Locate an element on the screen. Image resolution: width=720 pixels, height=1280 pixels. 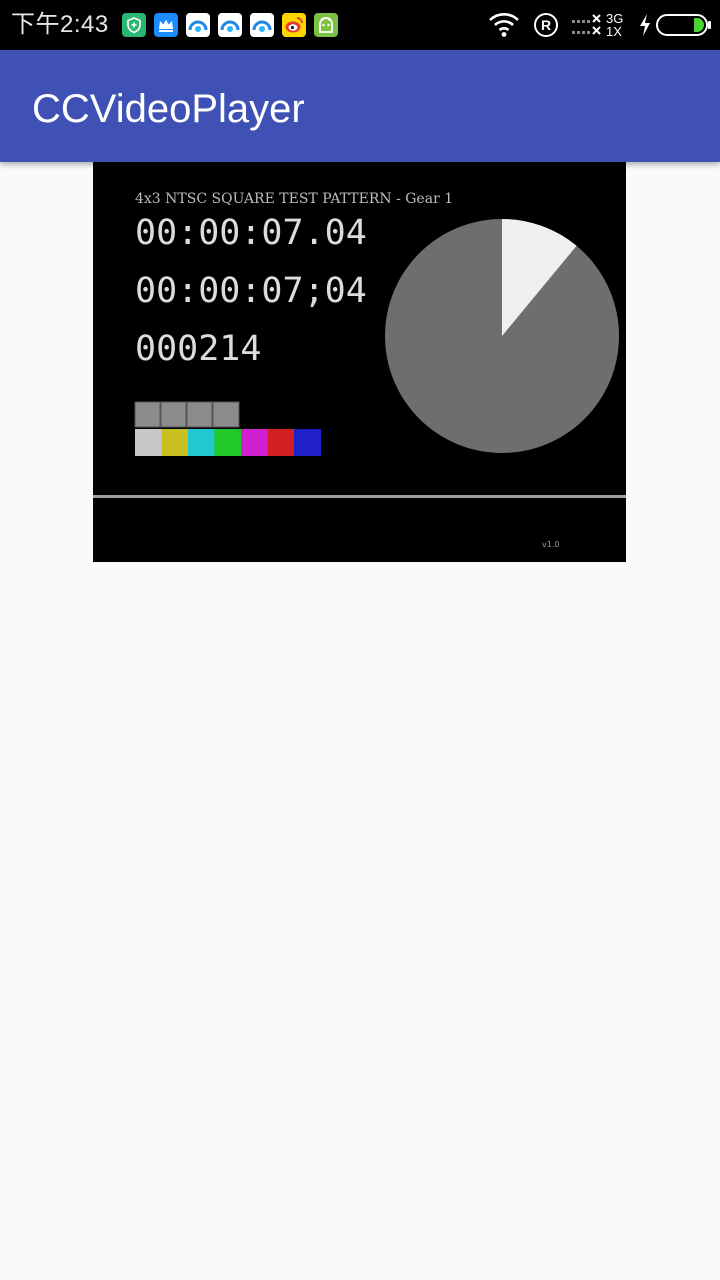
svg-text: R is located at coordinates (546, 25).